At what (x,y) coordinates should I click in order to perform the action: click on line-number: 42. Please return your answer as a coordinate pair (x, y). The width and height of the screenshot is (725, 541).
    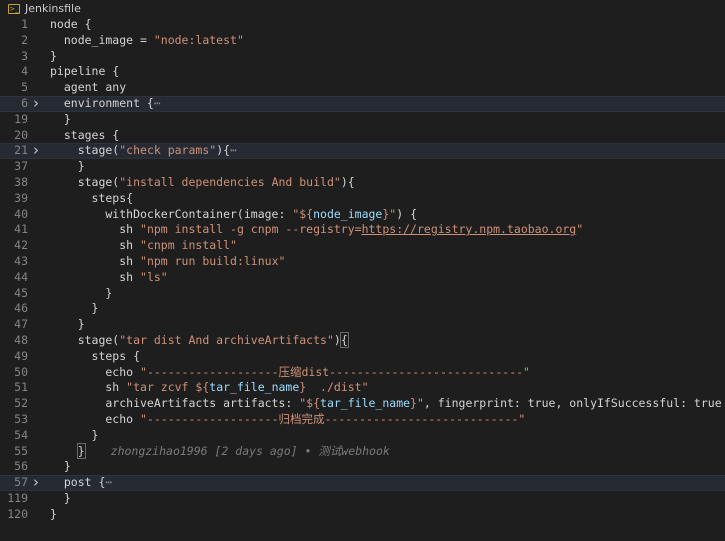
    Looking at the image, I should click on (21, 245).